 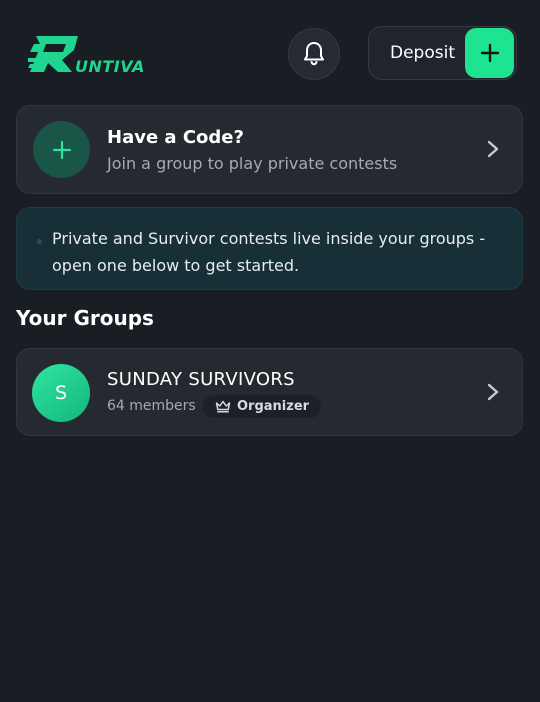 What do you see at coordinates (39, 241) in the screenshot?
I see `info-bullet` at bounding box center [39, 241].